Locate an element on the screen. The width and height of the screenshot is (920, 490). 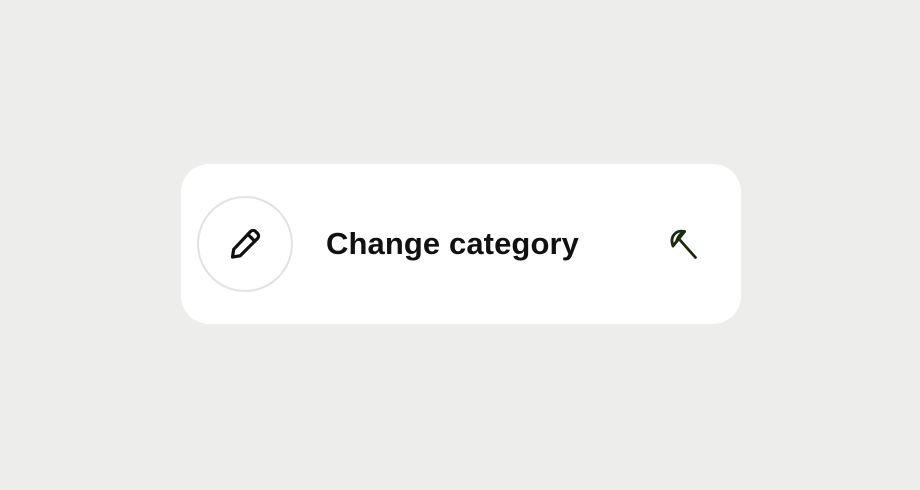
edit-button is located at coordinates (245, 244).